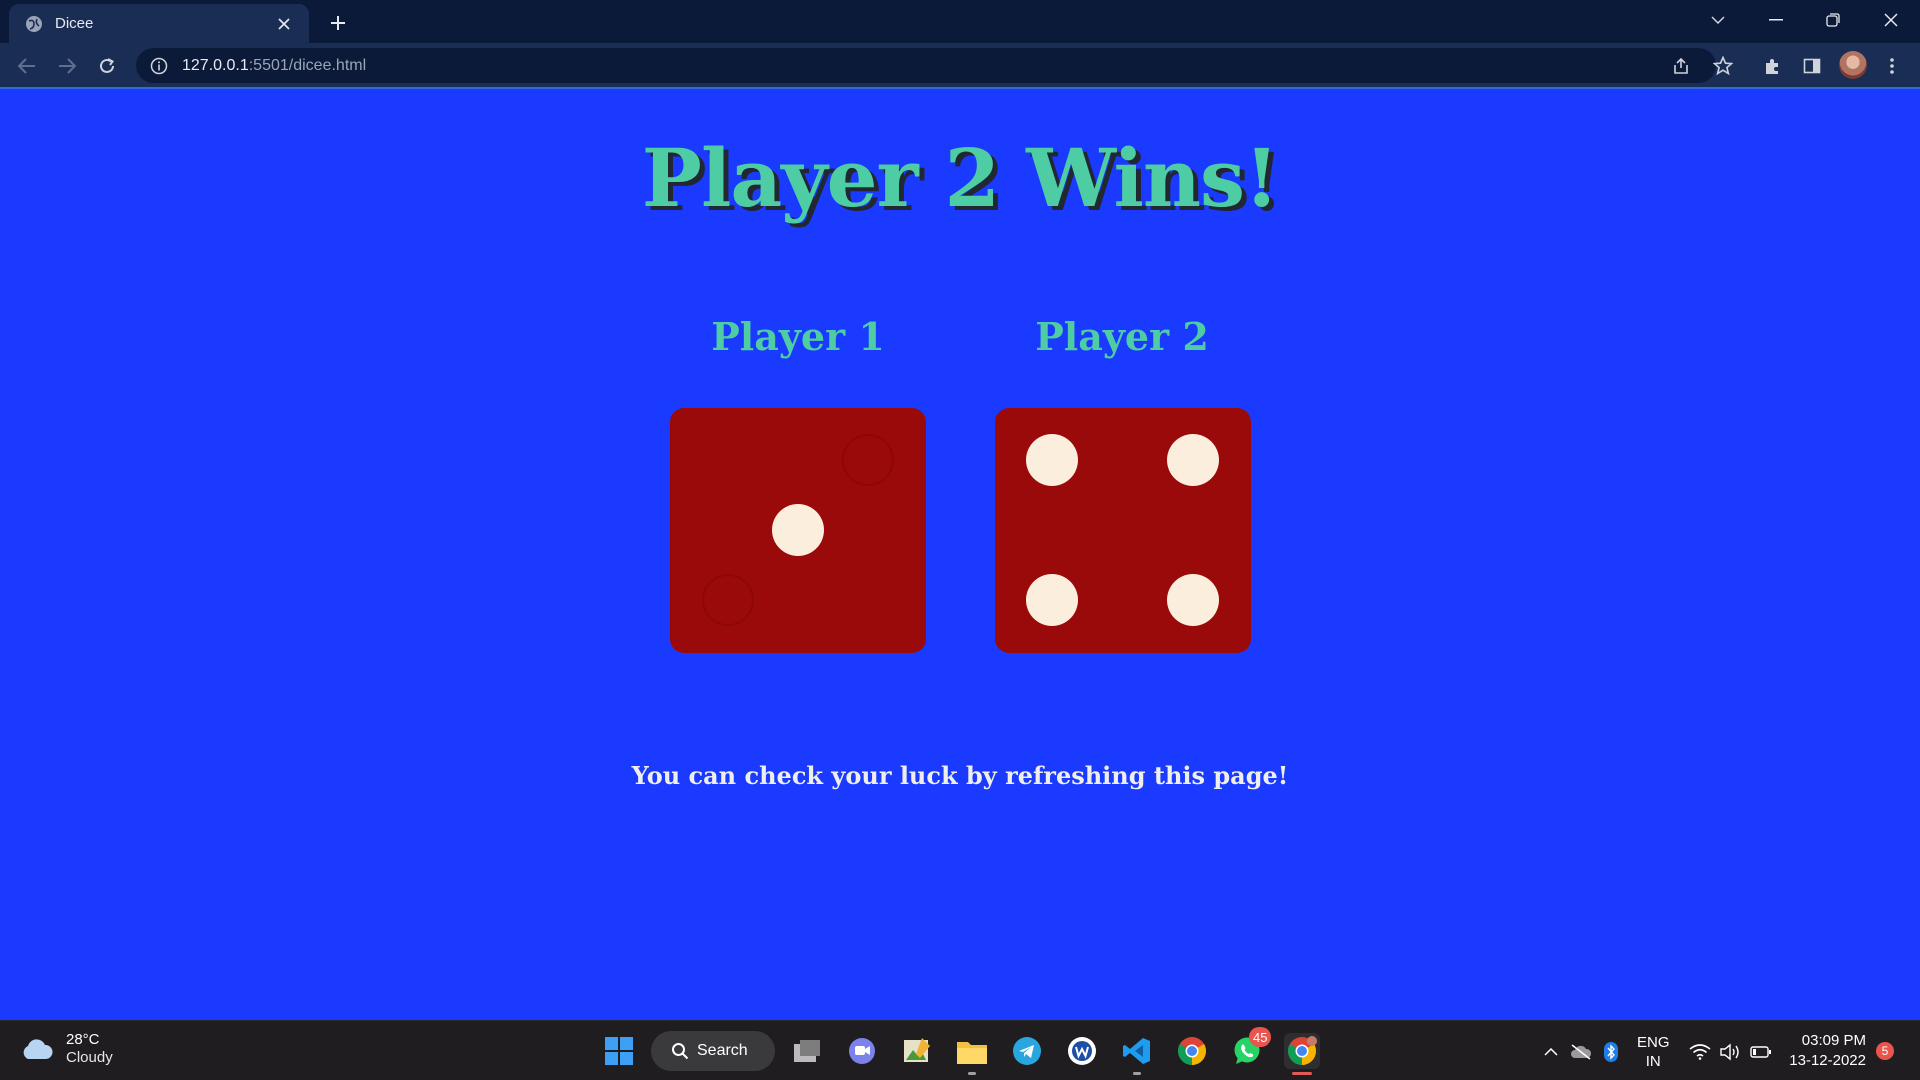 This screenshot has width=1920, height=1080. I want to click on reload-icon, so click(107, 66).